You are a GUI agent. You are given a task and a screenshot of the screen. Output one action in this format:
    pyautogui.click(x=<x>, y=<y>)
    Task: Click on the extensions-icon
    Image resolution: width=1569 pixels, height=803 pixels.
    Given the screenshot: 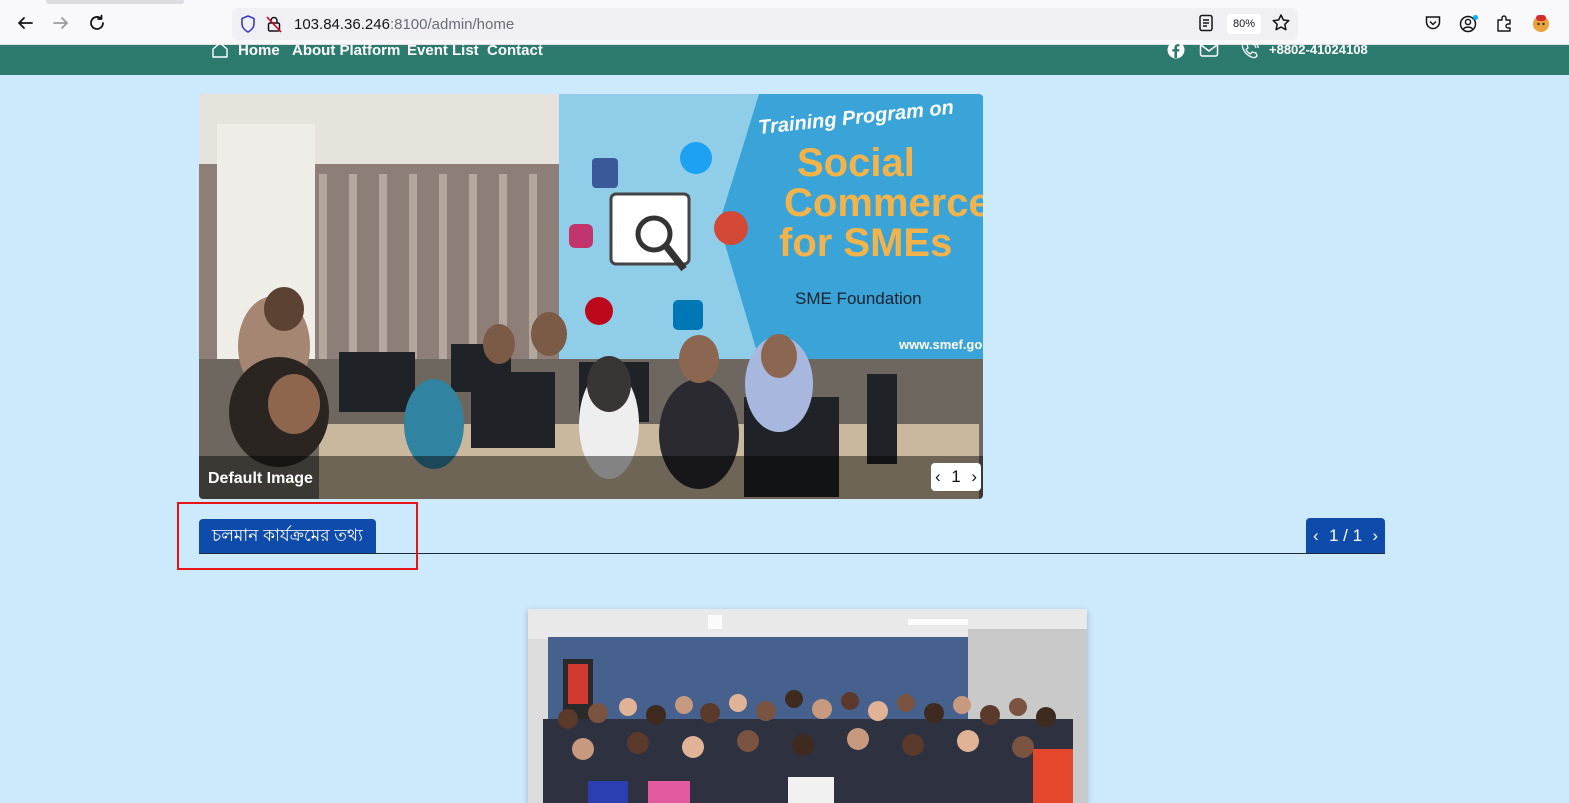 What is the action you would take?
    pyautogui.click(x=1504, y=23)
    